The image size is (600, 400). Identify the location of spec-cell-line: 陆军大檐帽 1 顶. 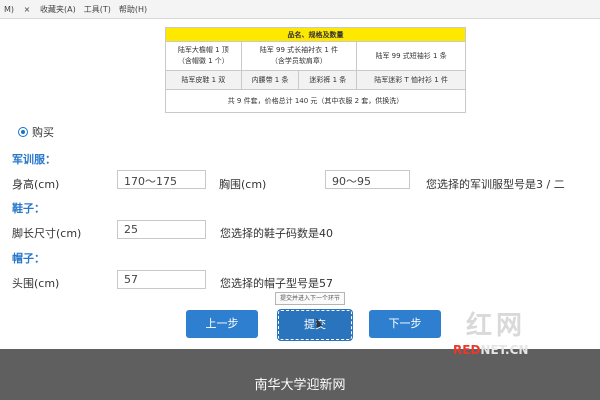
(203, 50).